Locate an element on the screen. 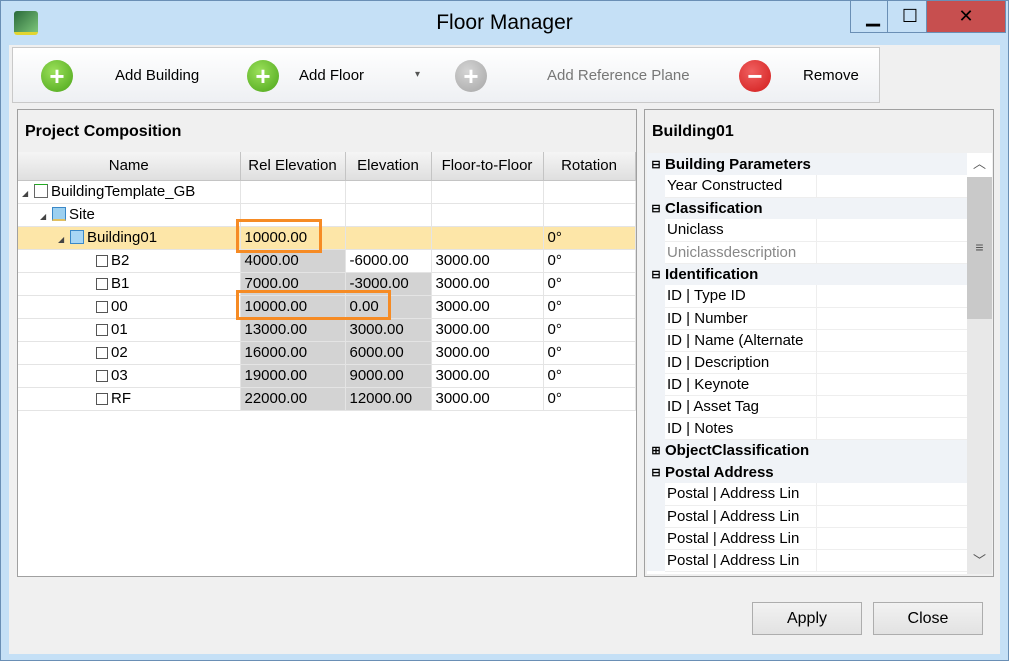 The image size is (1009, 661). rel-elevation-cell: 13000.00 is located at coordinates (293, 330).